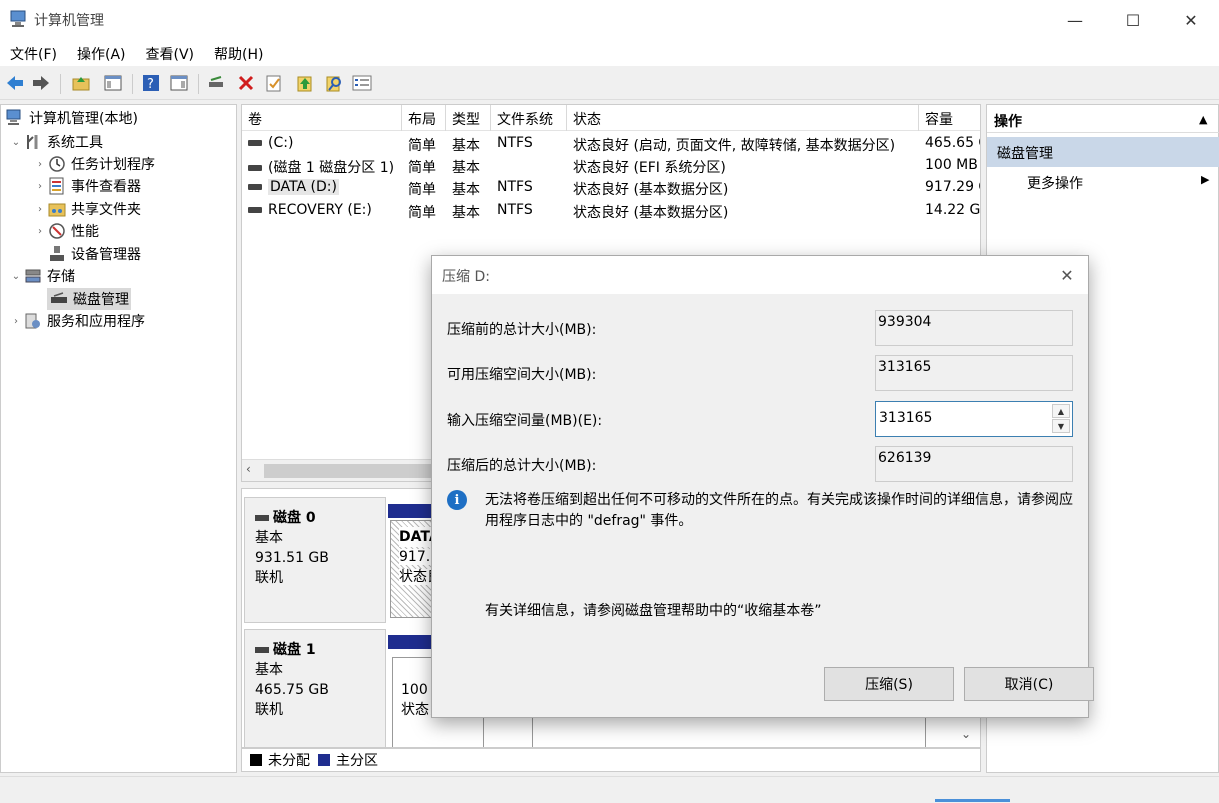  Describe the element at coordinates (1061, 411) in the screenshot. I see `spin-up-icon: ▲` at that location.